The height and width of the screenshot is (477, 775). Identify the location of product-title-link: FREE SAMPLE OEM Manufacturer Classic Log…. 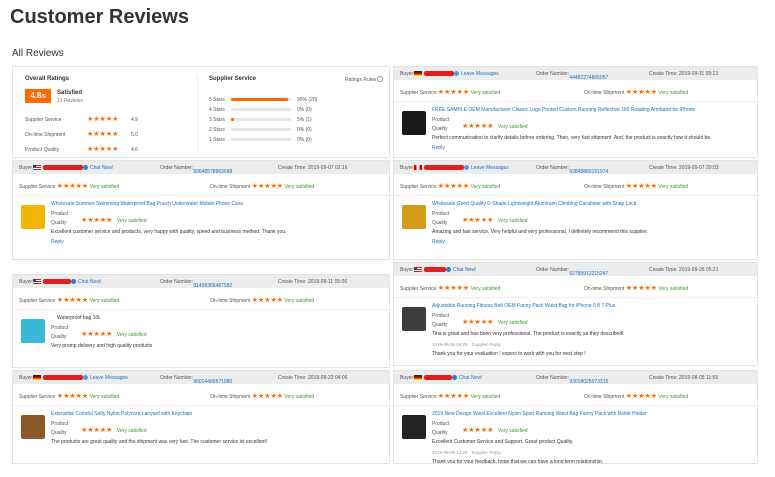
(563, 110).